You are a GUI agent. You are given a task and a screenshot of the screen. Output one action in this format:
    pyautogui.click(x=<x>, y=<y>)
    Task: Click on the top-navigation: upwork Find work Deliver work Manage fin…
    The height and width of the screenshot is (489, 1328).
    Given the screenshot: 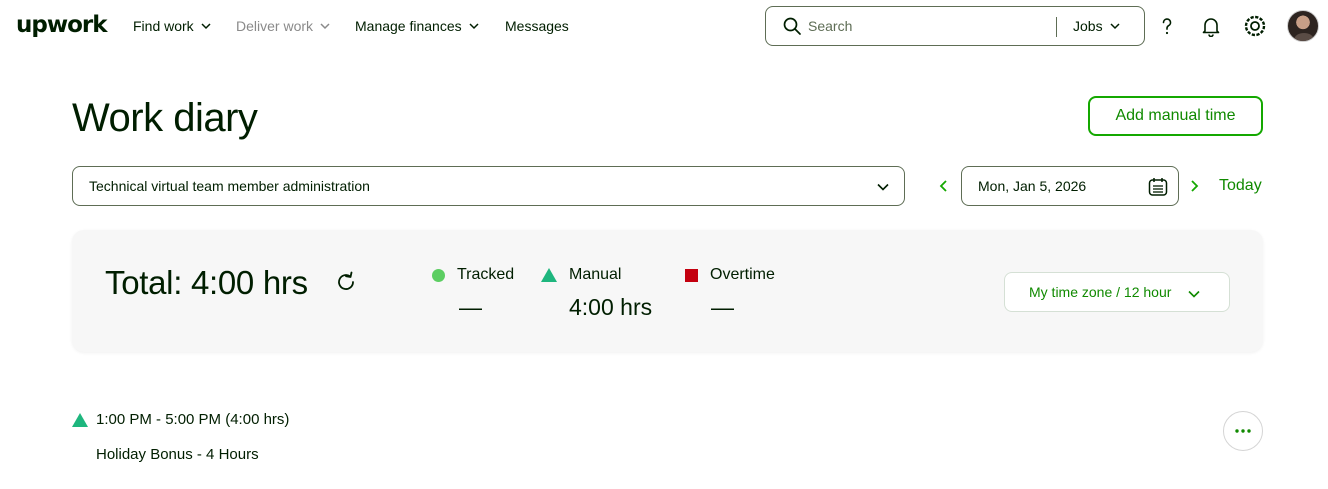 What is the action you would take?
    pyautogui.click(x=664, y=27)
    